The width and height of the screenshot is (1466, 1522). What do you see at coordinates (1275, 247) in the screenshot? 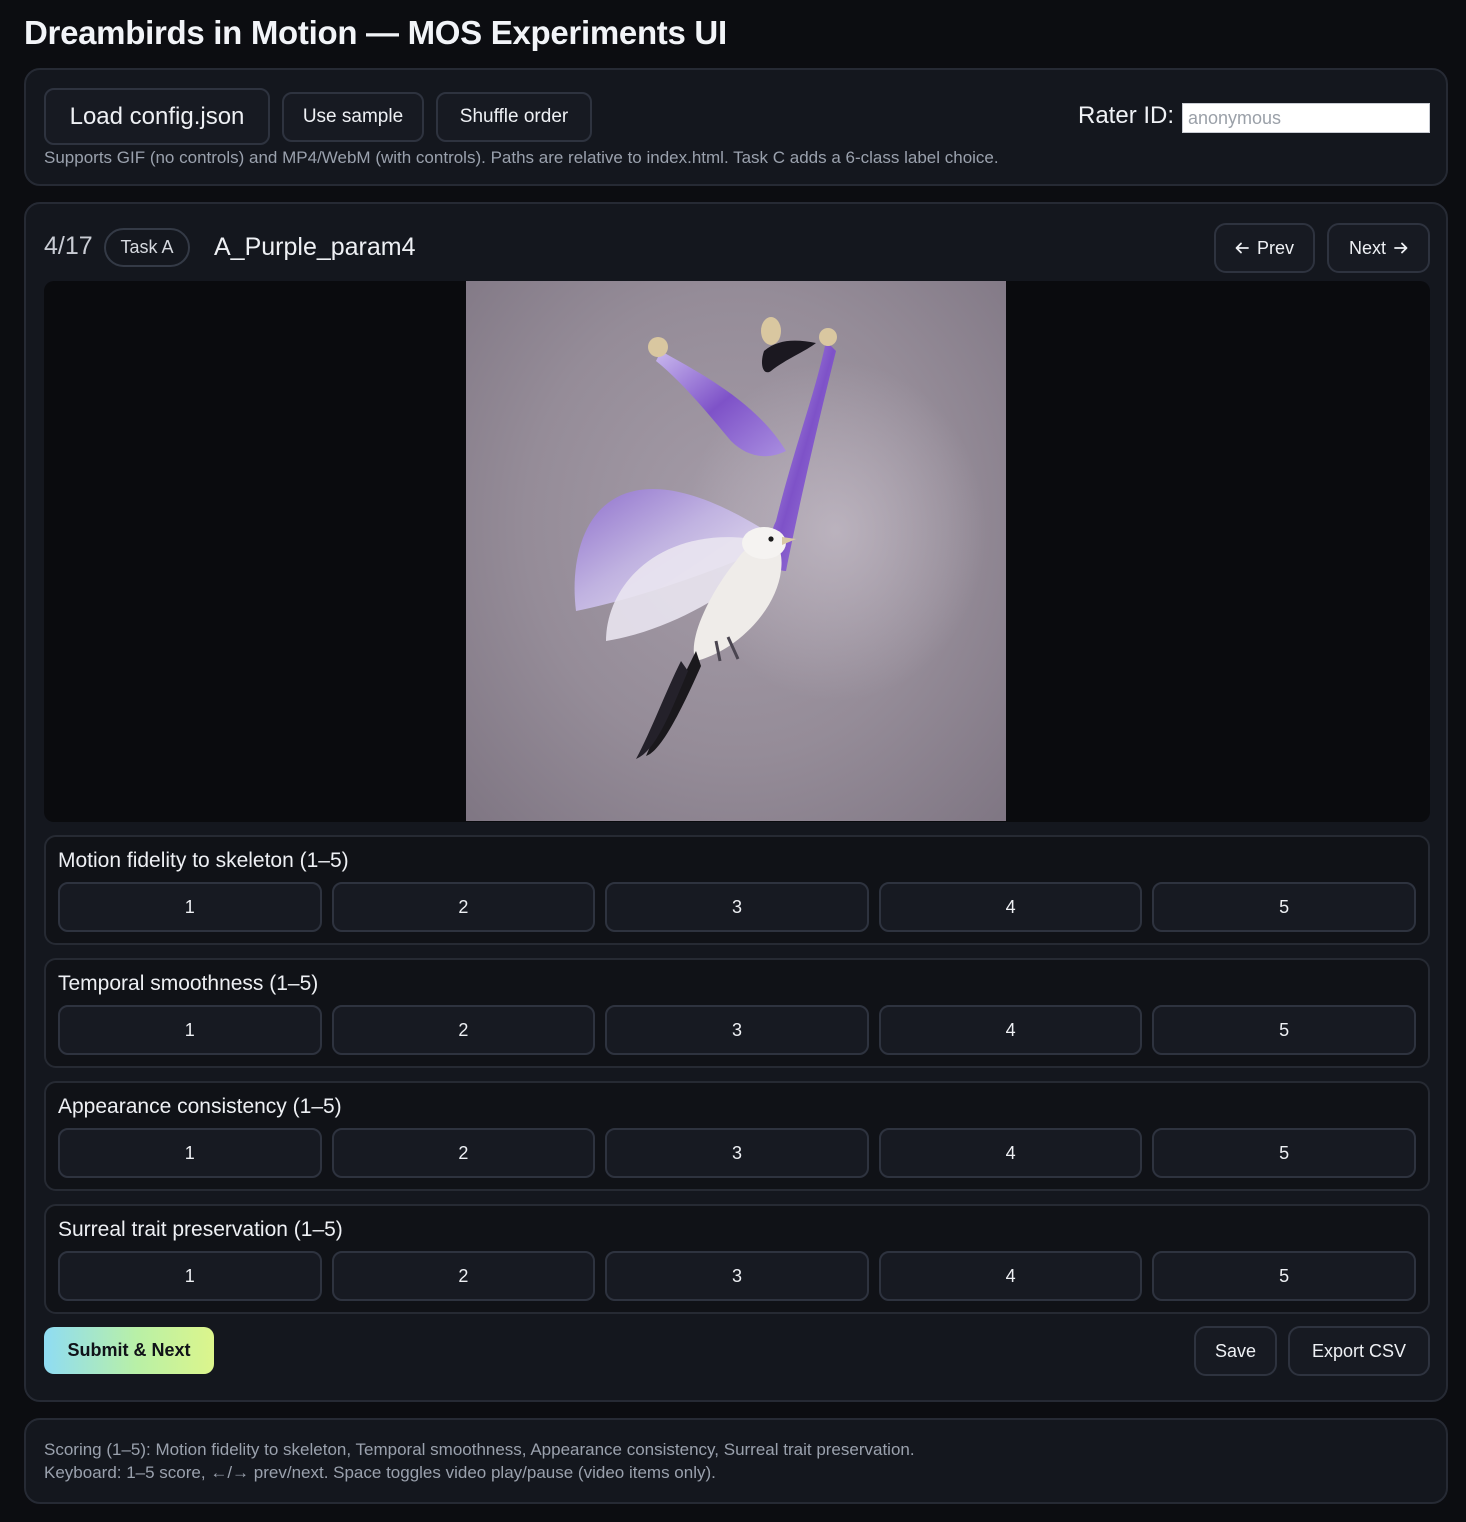
I see `prev-label: Prev` at bounding box center [1275, 247].